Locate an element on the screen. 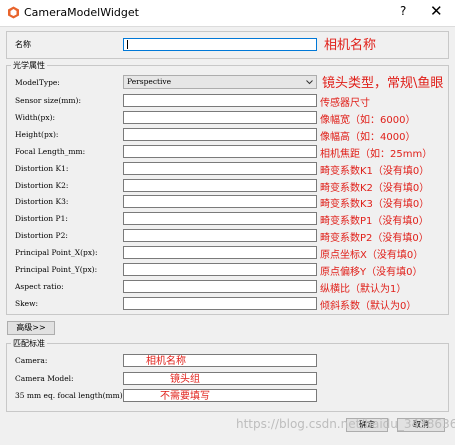 This screenshot has height=445, width=455. optics-row-label: Aspect ratio: is located at coordinates (39, 286).